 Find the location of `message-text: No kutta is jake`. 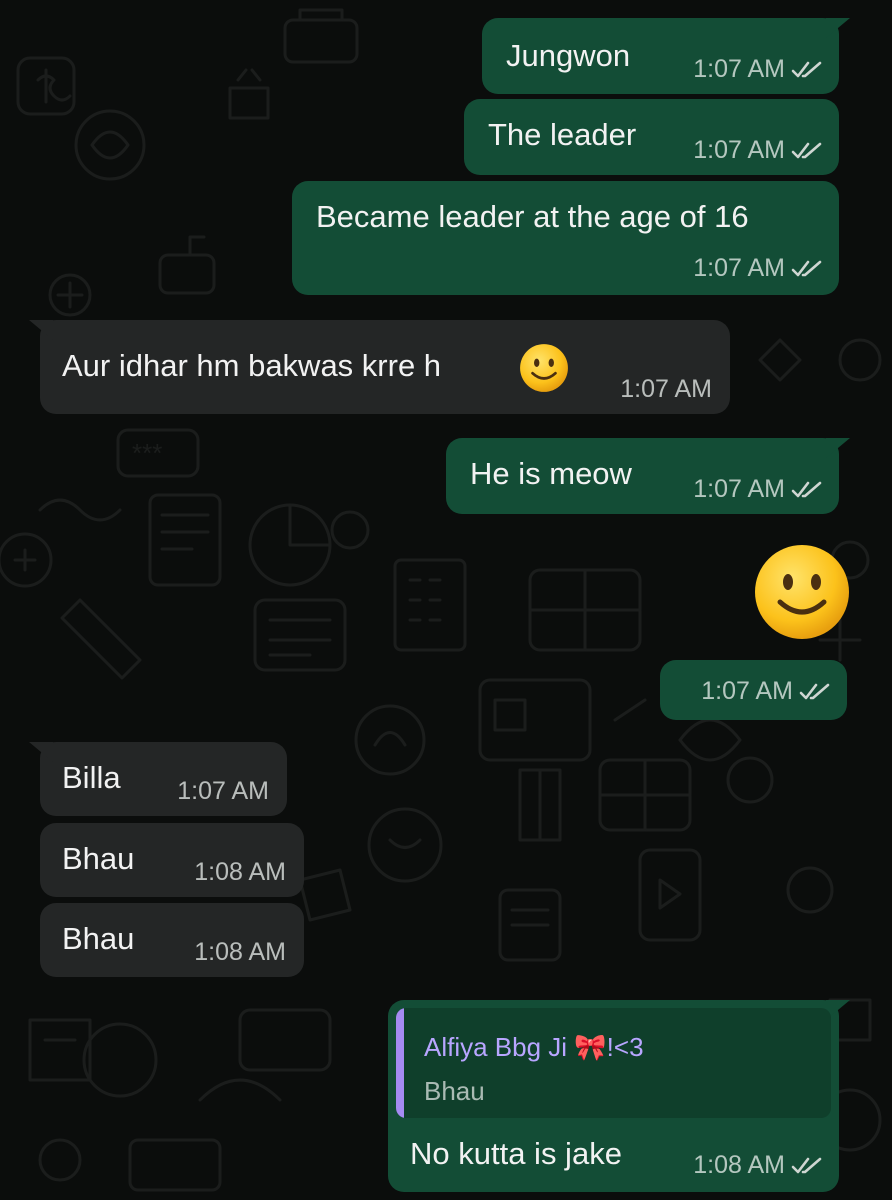

message-text: No kutta is jake is located at coordinates (516, 1153).